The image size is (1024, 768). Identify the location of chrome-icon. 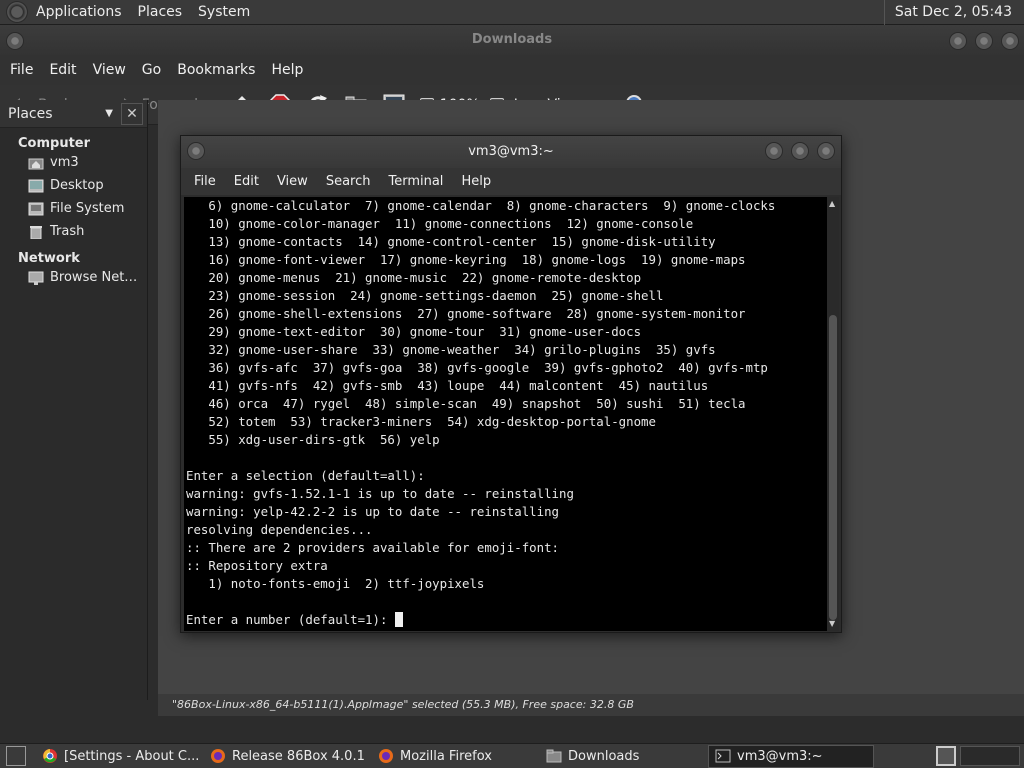
(50, 756).